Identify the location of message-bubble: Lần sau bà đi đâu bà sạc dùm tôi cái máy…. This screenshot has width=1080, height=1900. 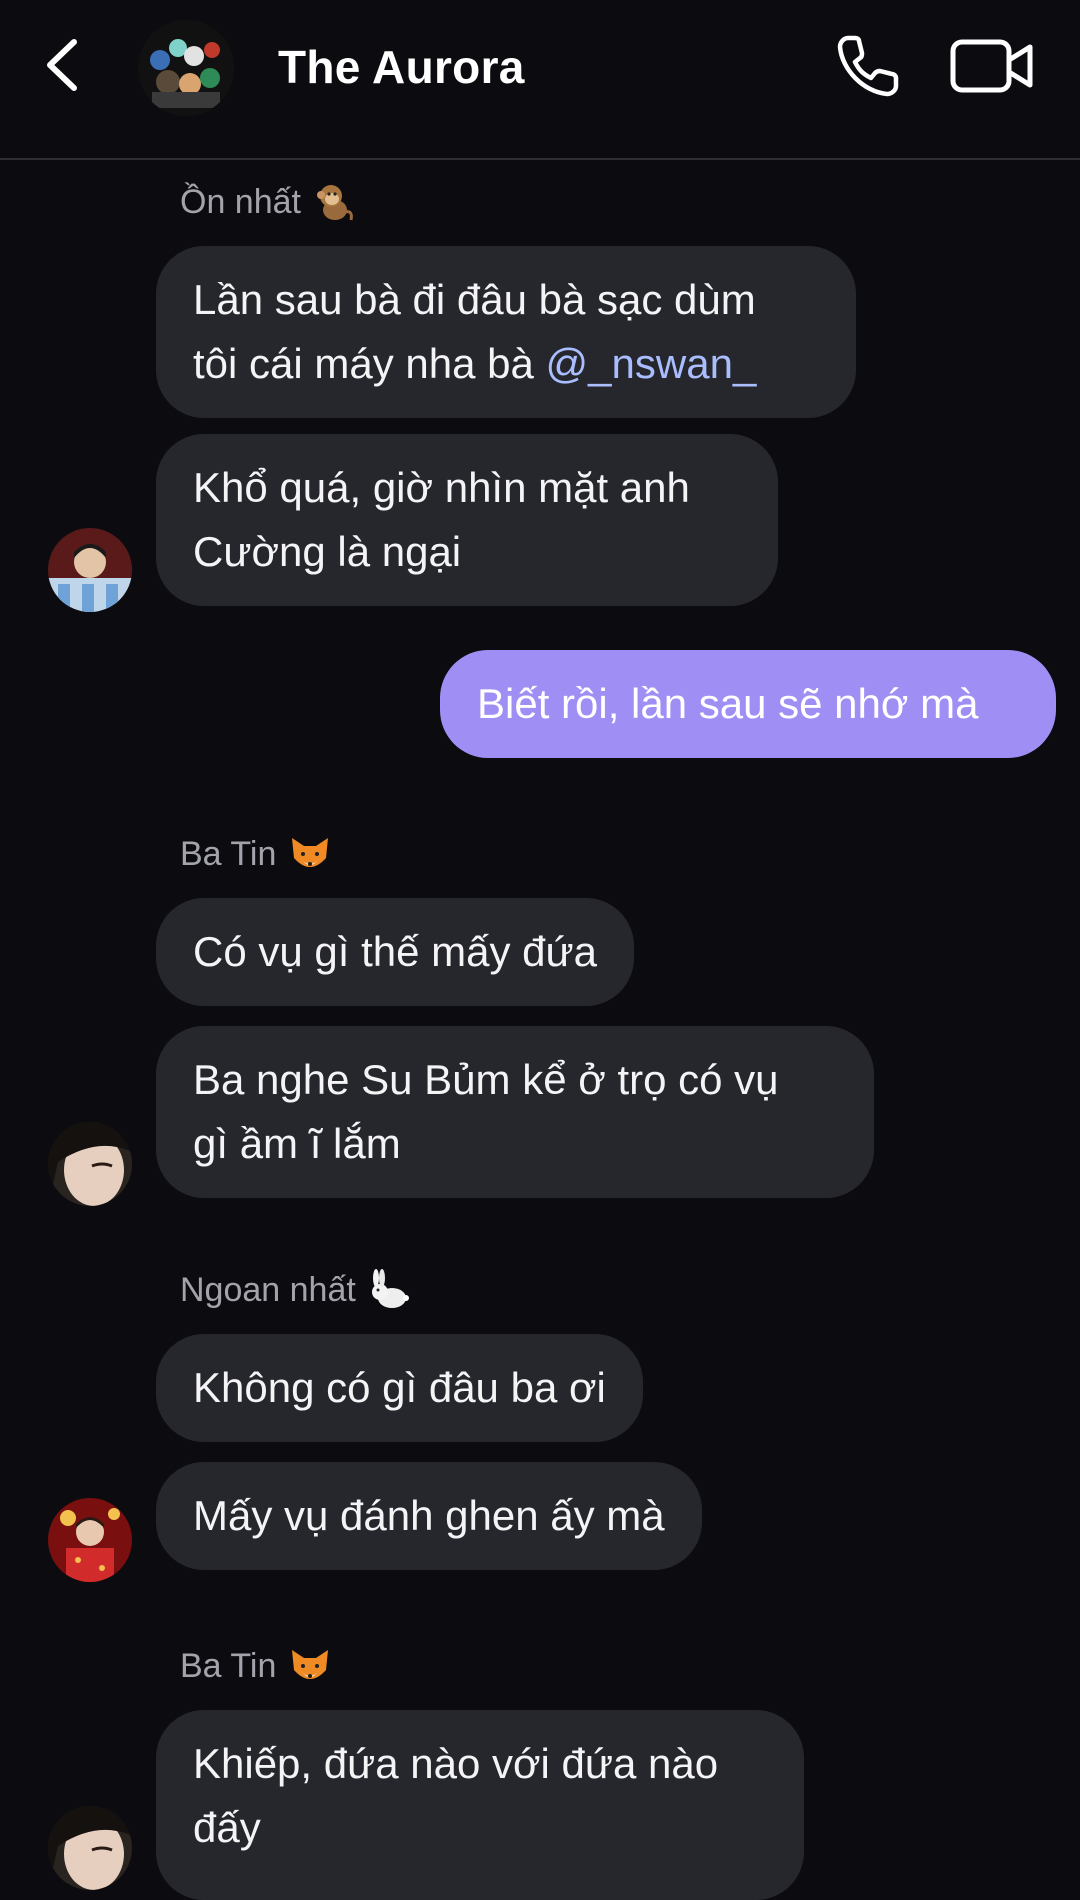
(506, 332).